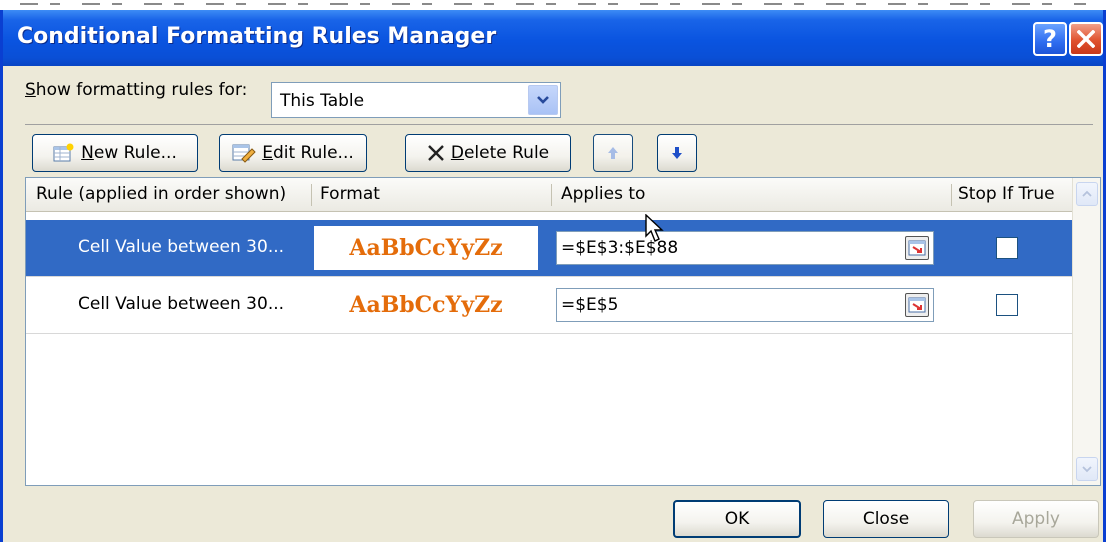  Describe the element at coordinates (457, 153) in the screenshot. I see `delete-rule-accesskey: D` at that location.